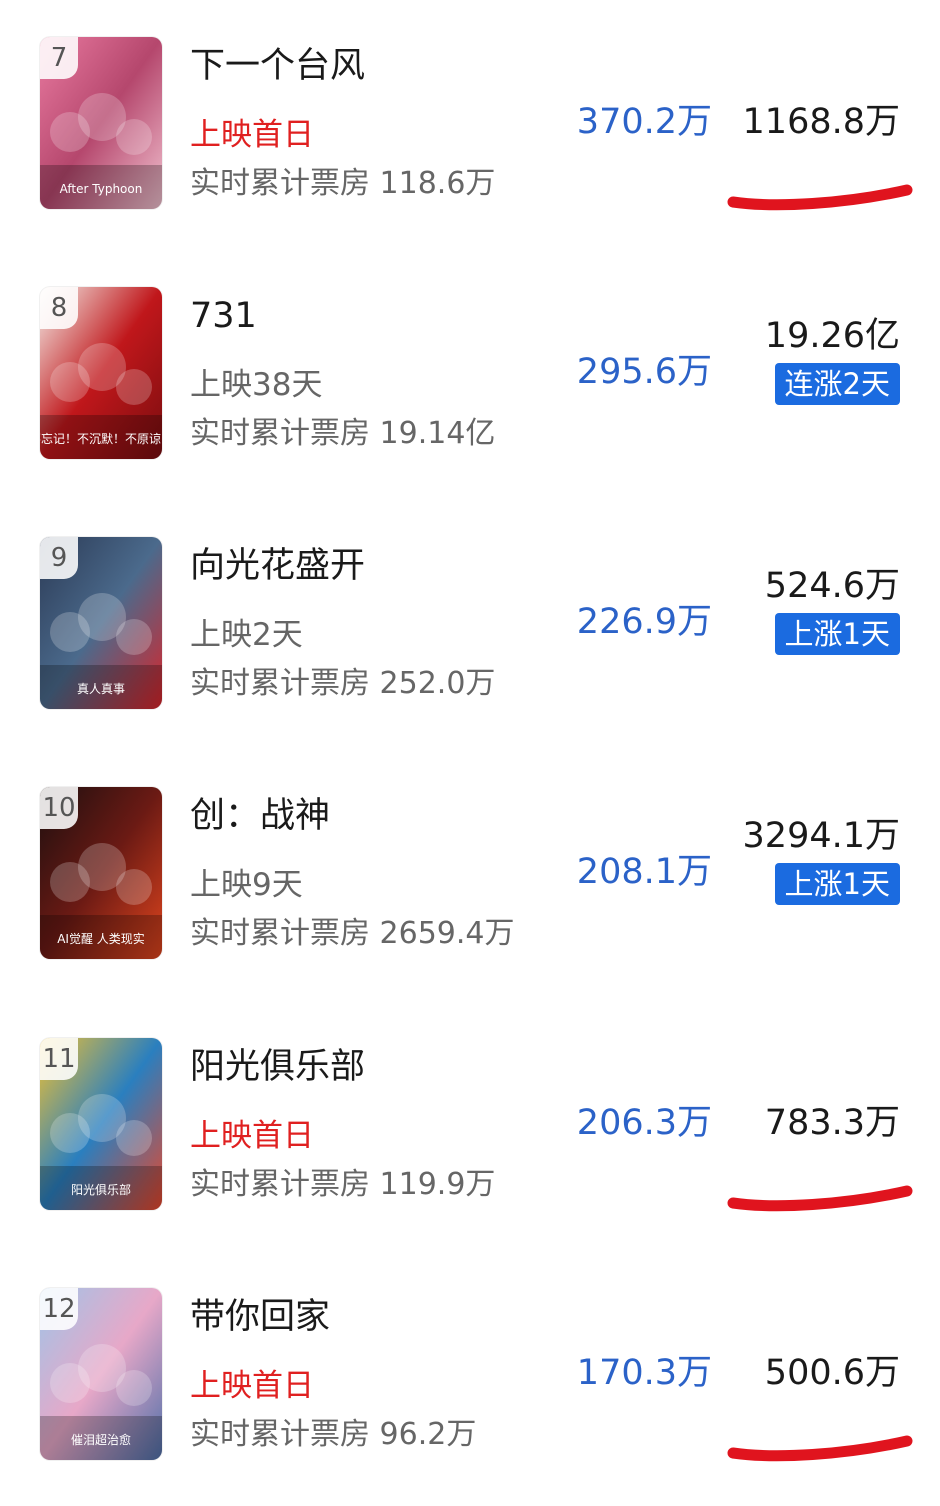  Describe the element at coordinates (59, 308) in the screenshot. I see `rank-number: 8` at that location.